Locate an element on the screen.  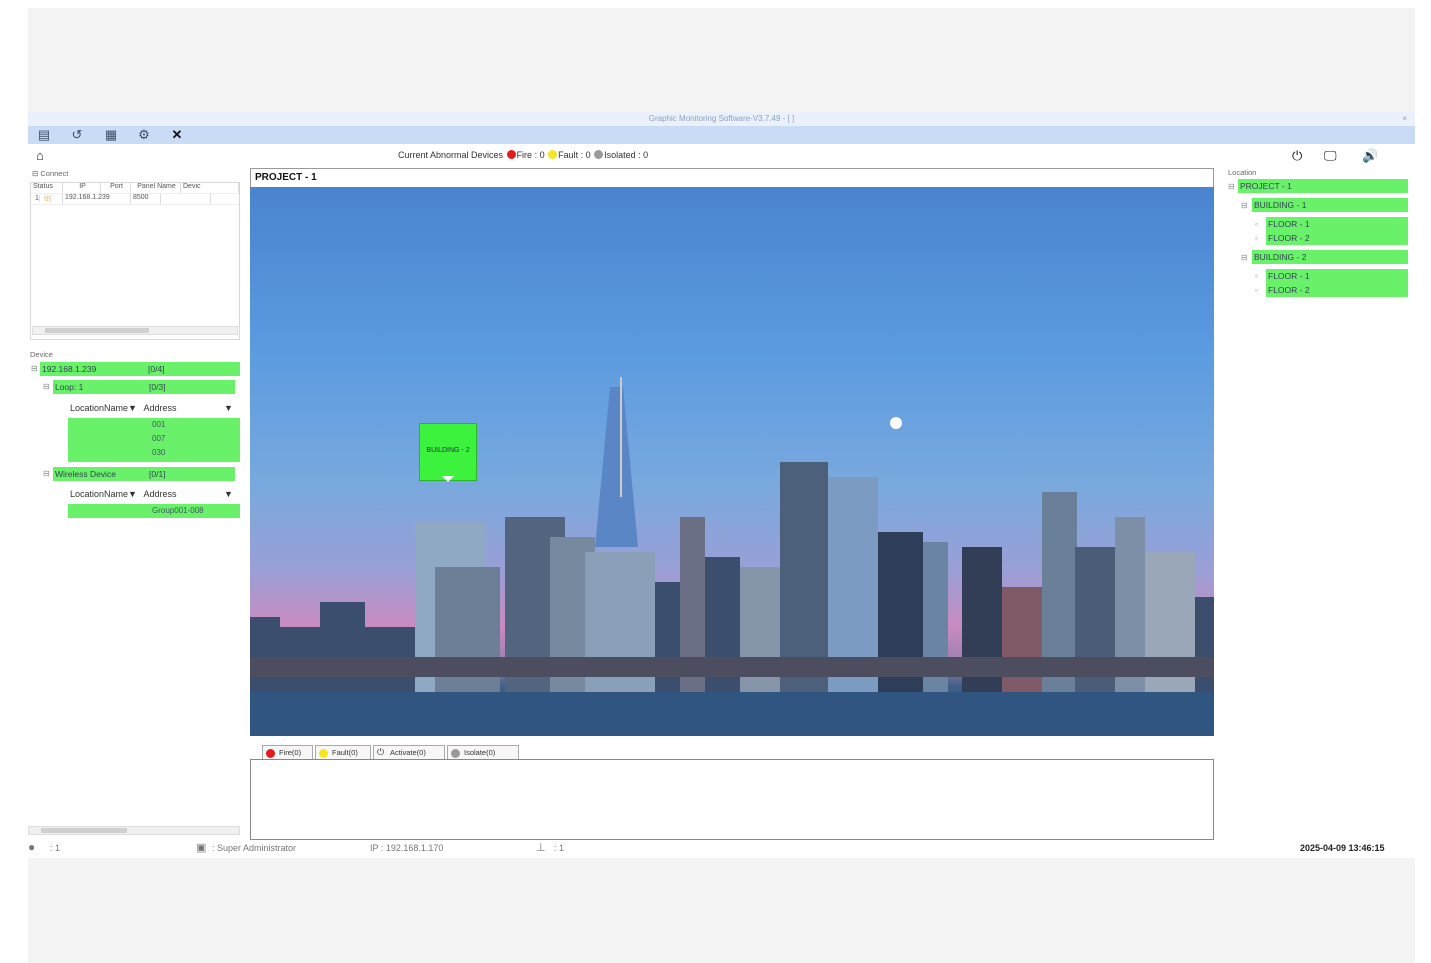
location-building-1: BUILDING - 1 is located at coordinates (1330, 205).